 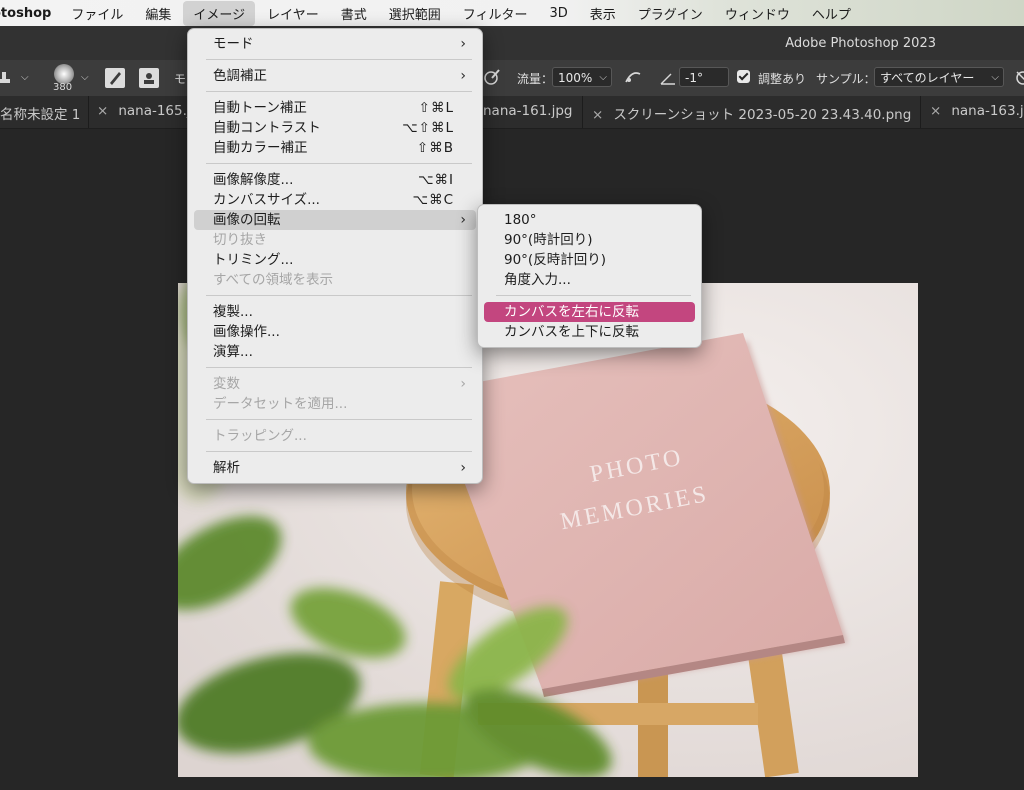 I want to click on menu-plugins: プラグイン, so click(x=670, y=13).